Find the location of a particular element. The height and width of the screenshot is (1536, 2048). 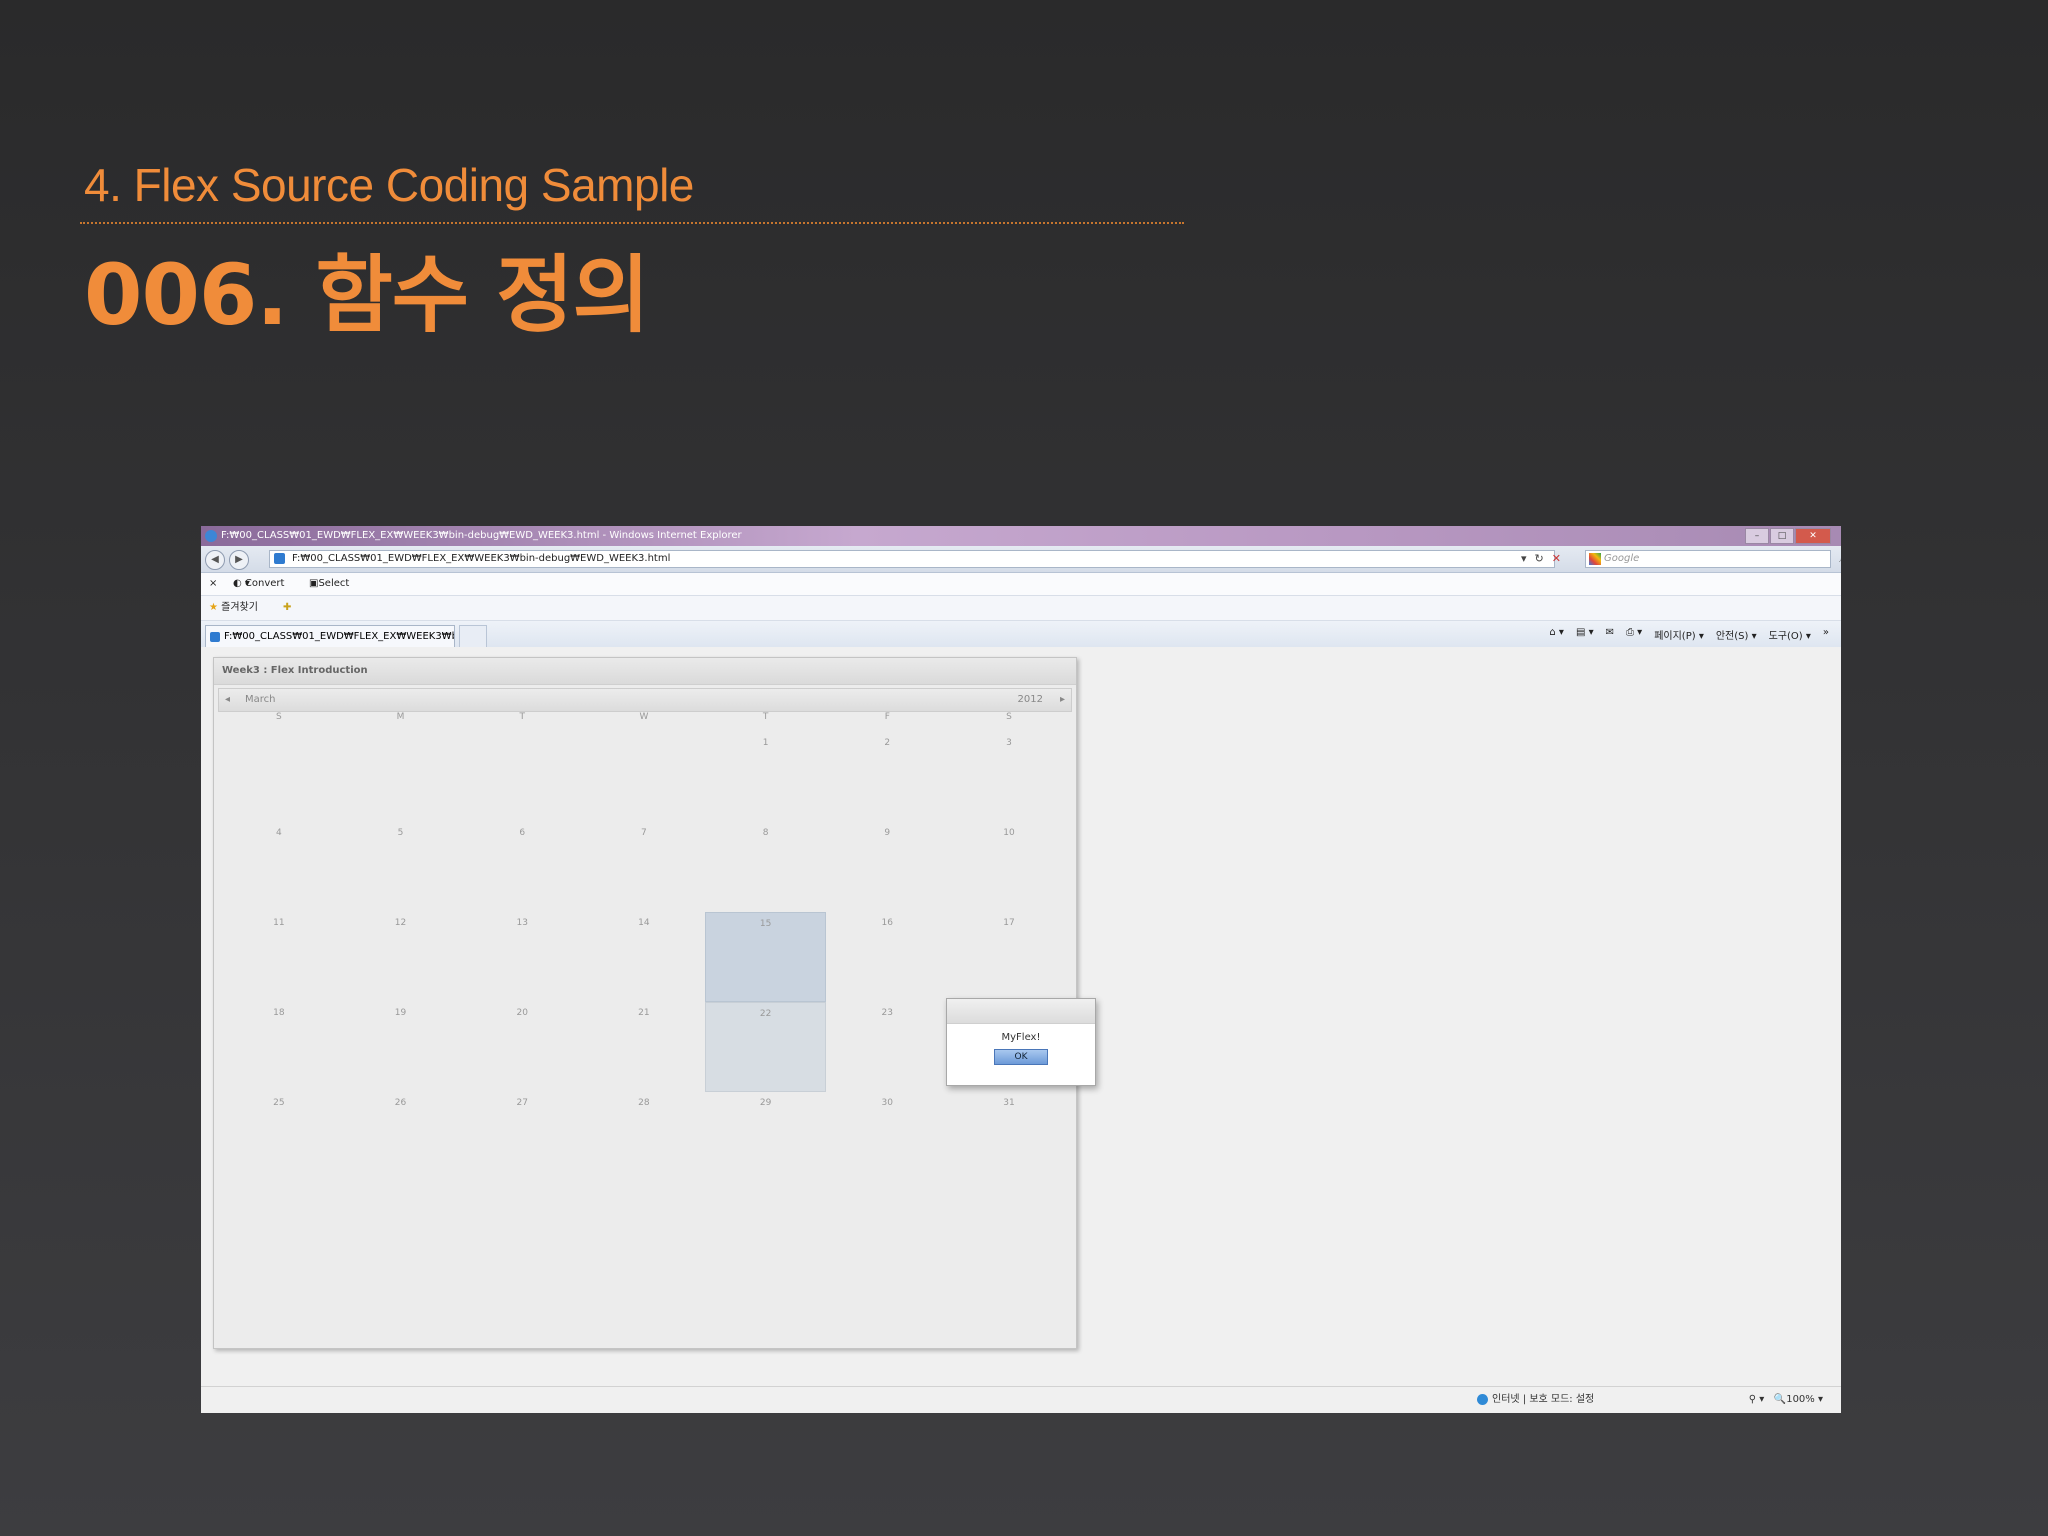

calendar-day: 6 is located at coordinates (522, 867).